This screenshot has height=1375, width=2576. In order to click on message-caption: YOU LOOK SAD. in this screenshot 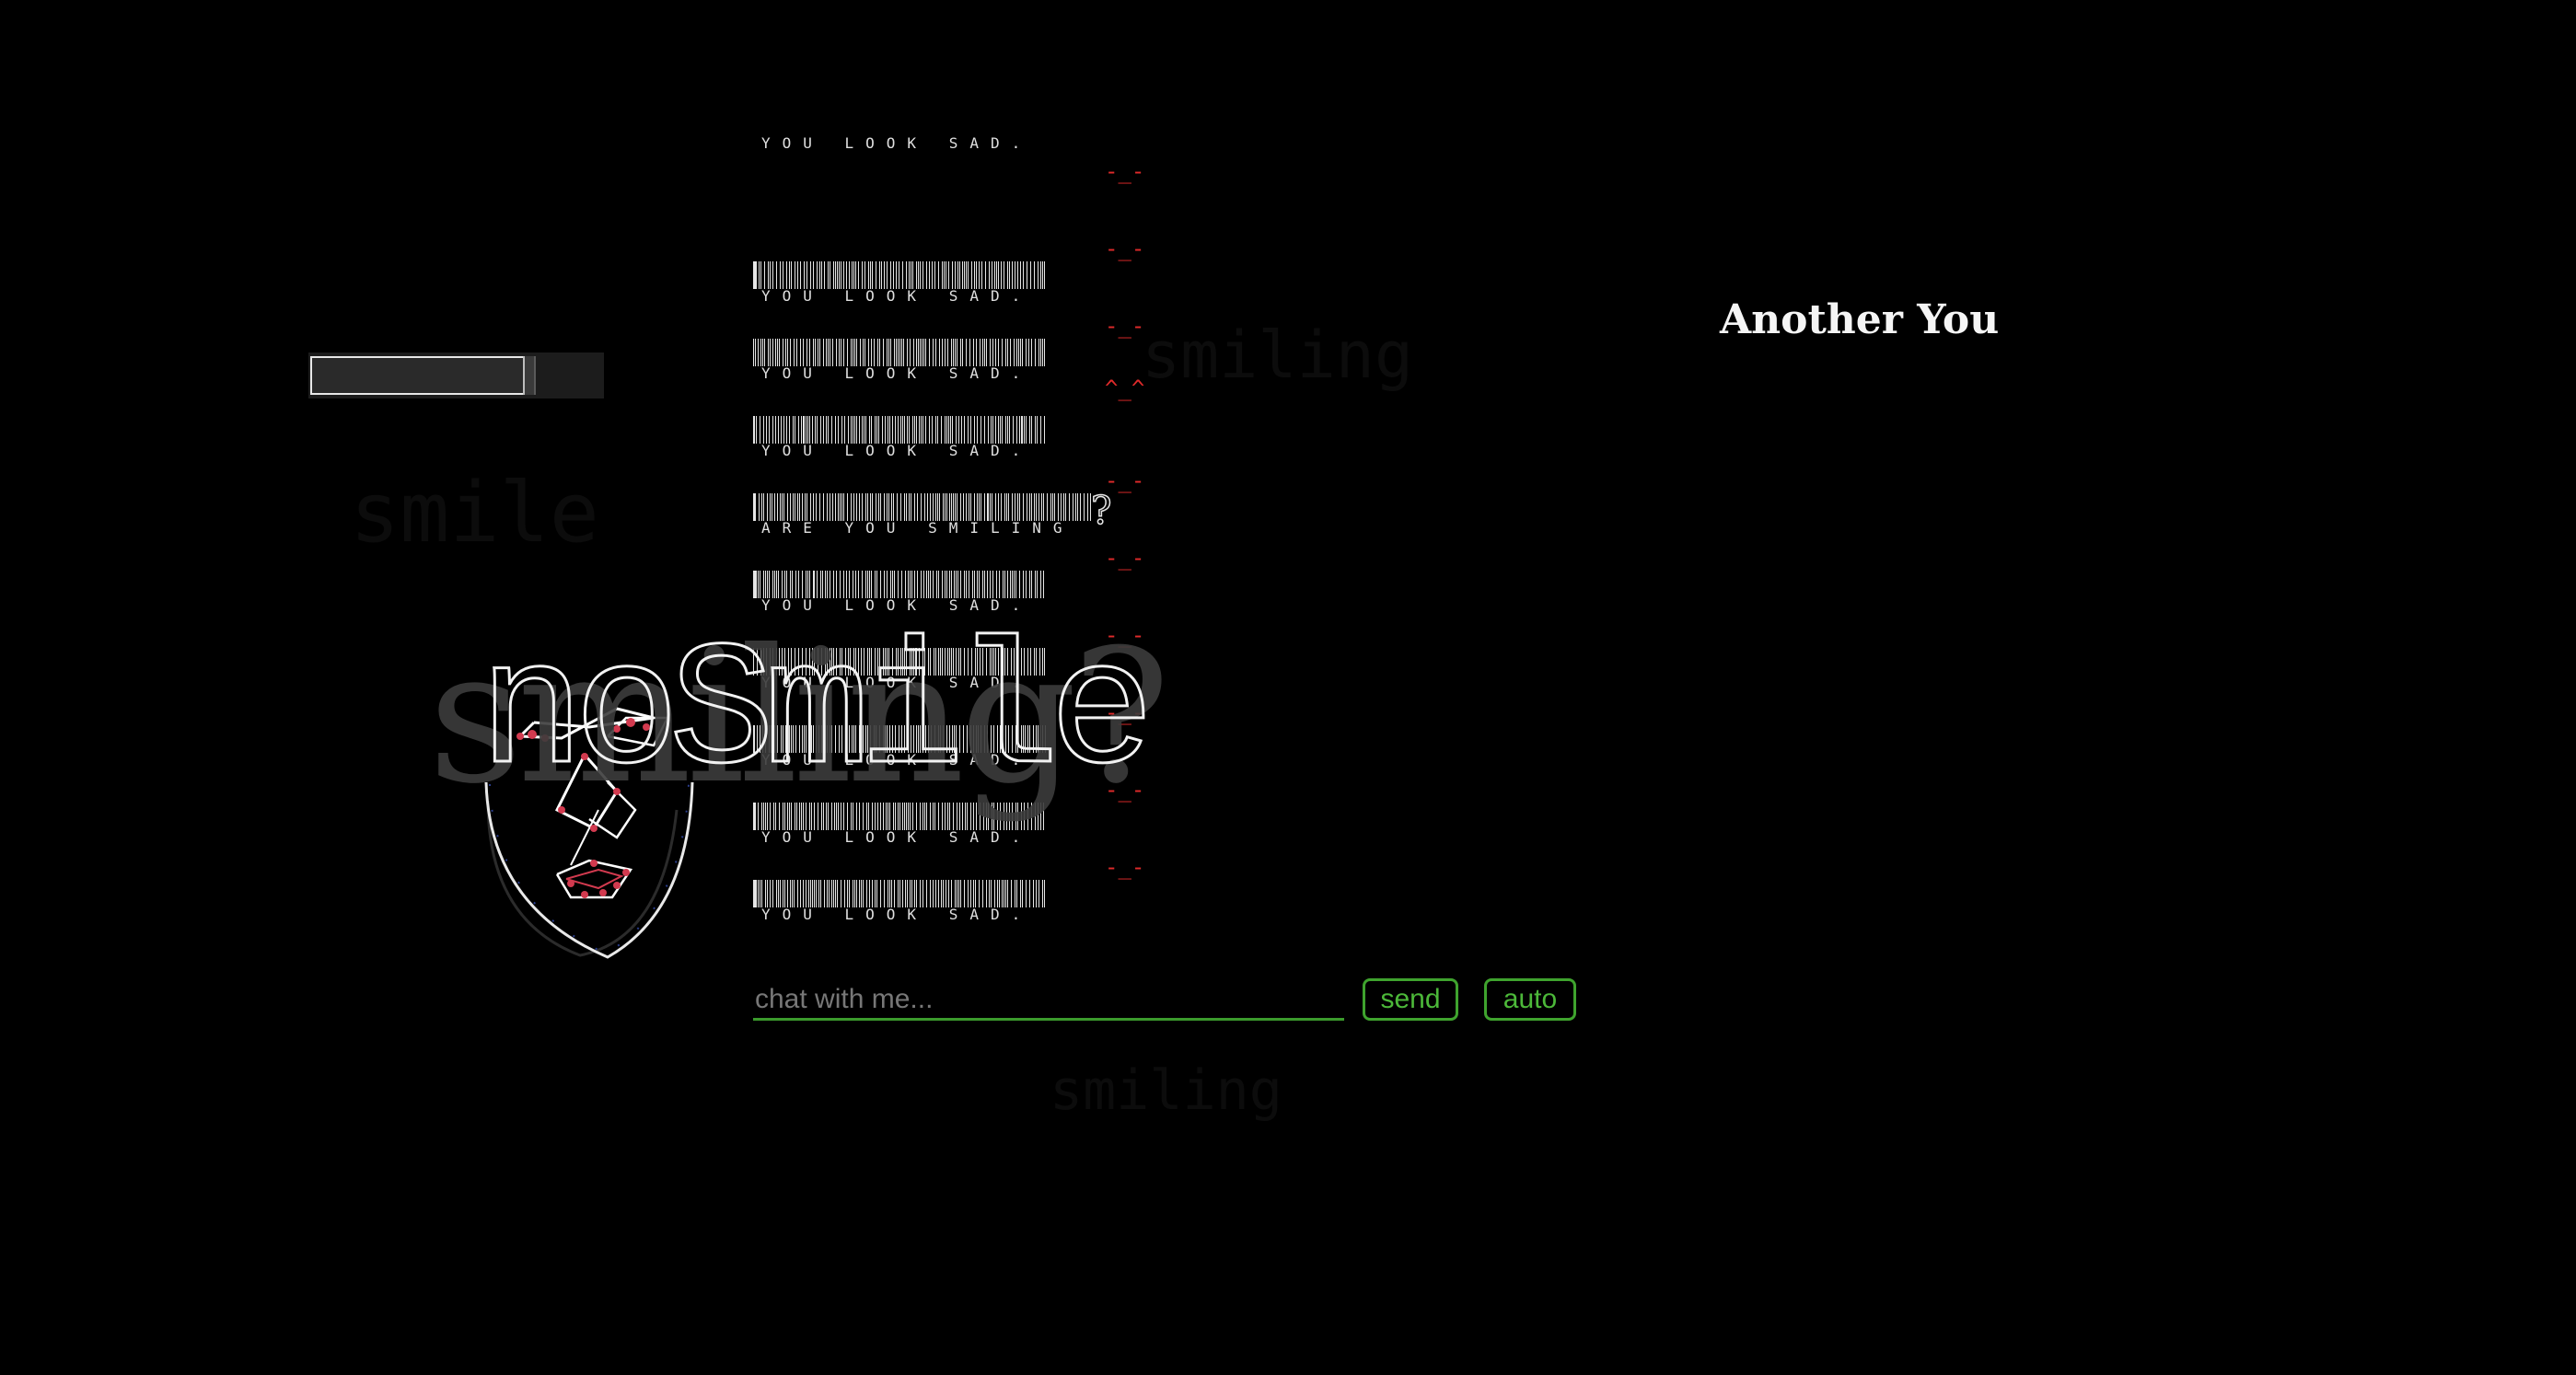, I will do `click(897, 143)`.